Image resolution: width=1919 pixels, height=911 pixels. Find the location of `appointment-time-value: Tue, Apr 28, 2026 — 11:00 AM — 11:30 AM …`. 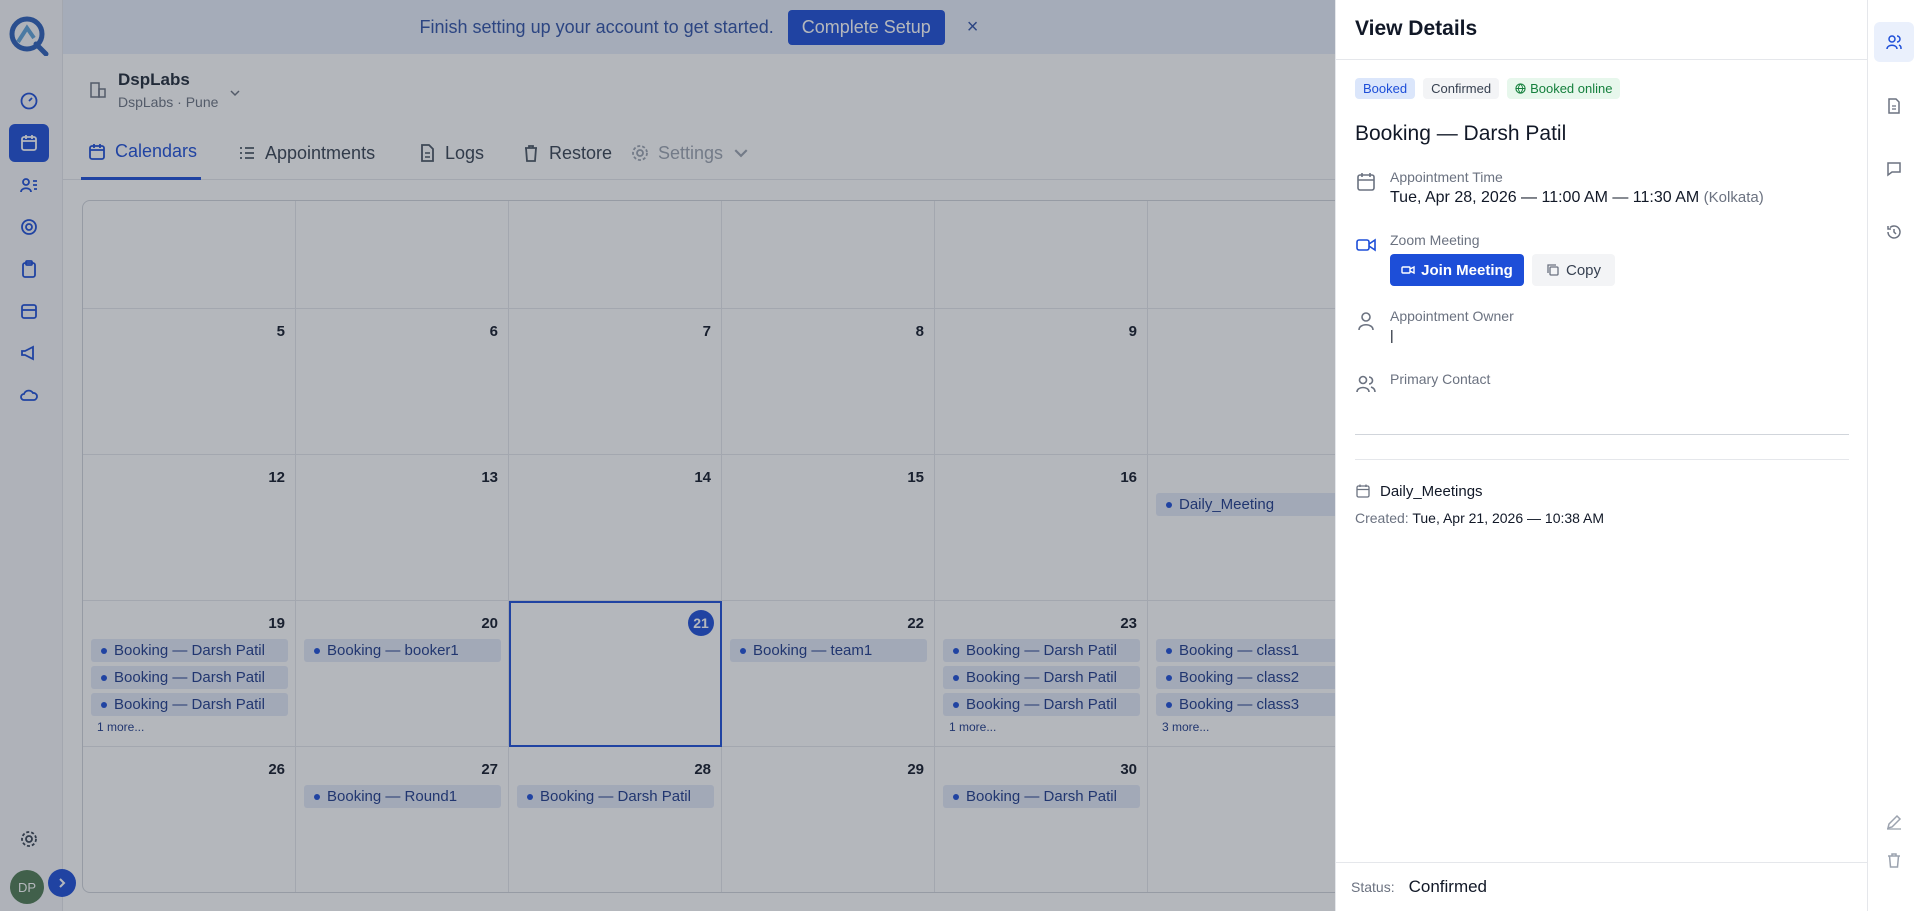

appointment-time-value: Tue, Apr 28, 2026 — 11:00 AM — 11:30 AM … is located at coordinates (1577, 198).